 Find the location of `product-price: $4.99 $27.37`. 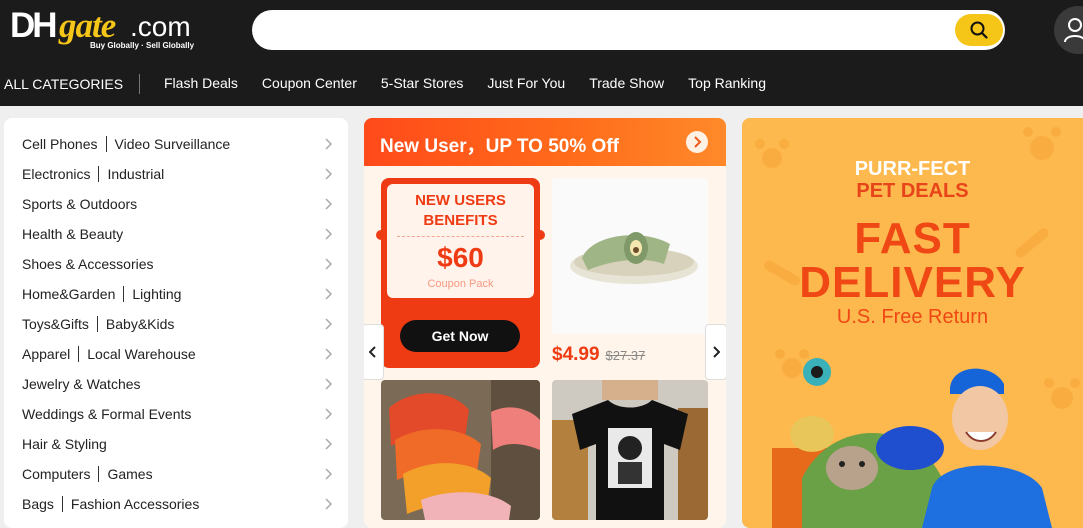

product-price: $4.99 $27.37 is located at coordinates (598, 355).